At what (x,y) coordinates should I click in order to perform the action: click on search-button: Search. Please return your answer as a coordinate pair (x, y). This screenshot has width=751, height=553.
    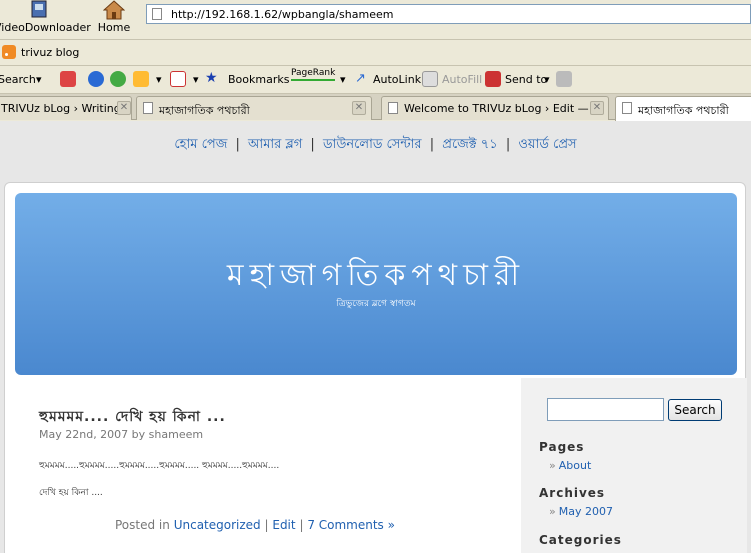
    Looking at the image, I should click on (695, 410).